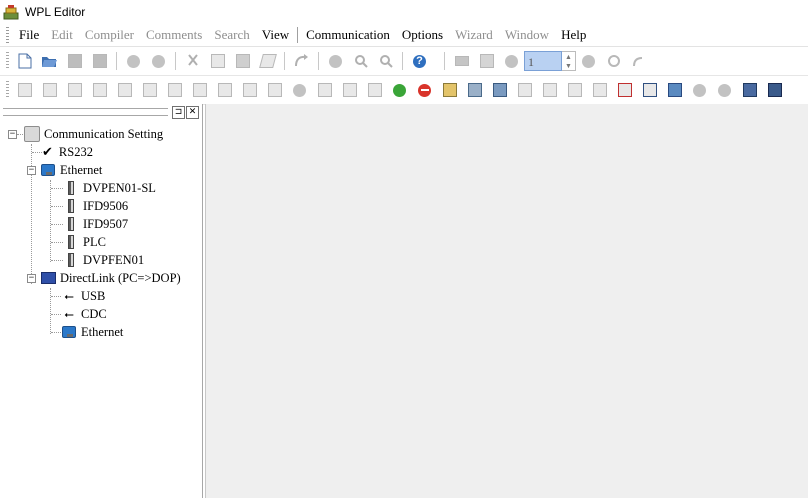 This screenshot has height=498, width=808. I want to click on refresh-icon, so click(614, 61).